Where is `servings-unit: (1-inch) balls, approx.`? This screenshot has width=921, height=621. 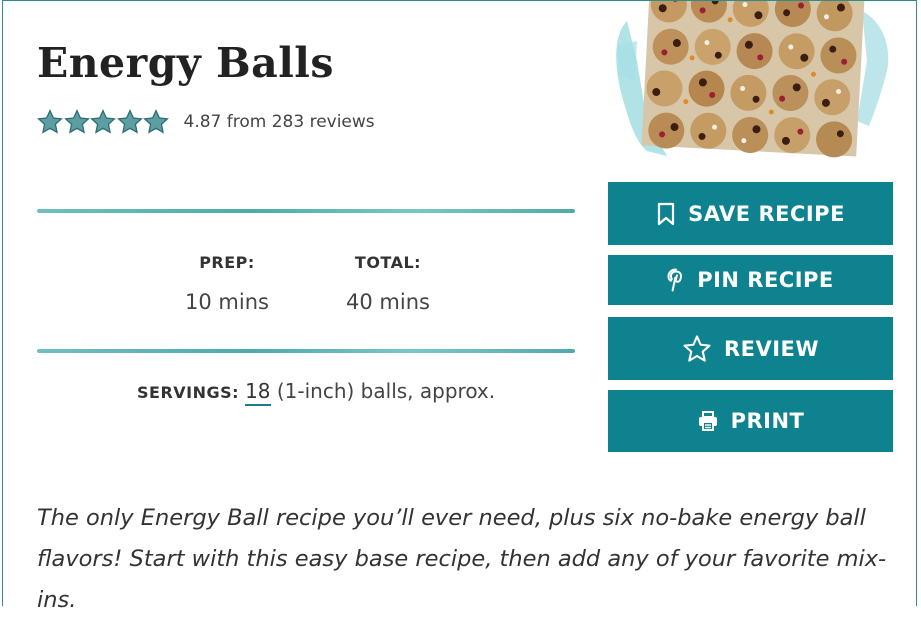
servings-unit: (1-inch) balls, approx. is located at coordinates (386, 391).